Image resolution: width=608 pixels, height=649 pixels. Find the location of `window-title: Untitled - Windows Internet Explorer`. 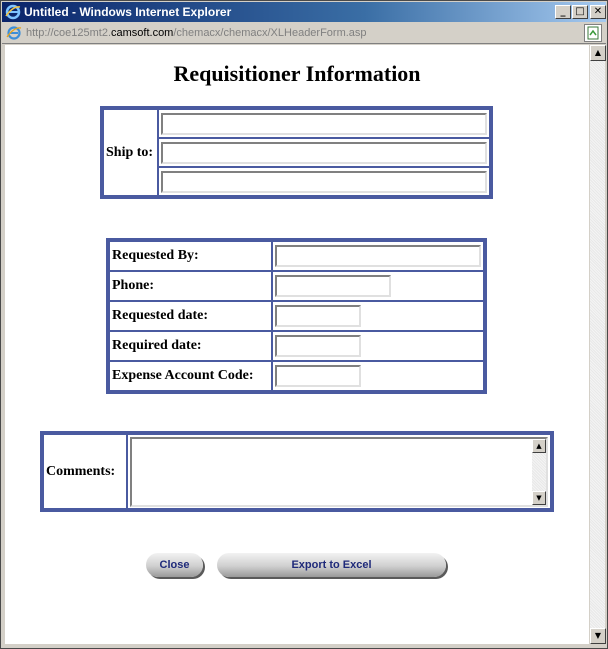

window-title: Untitled - Windows Internet Explorer is located at coordinates (128, 12).